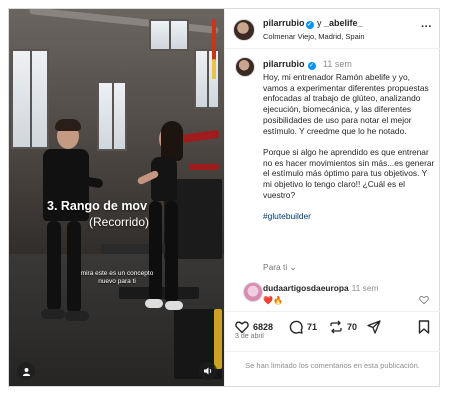 The height and width of the screenshot is (393, 450). I want to click on save-button, so click(426, 327).